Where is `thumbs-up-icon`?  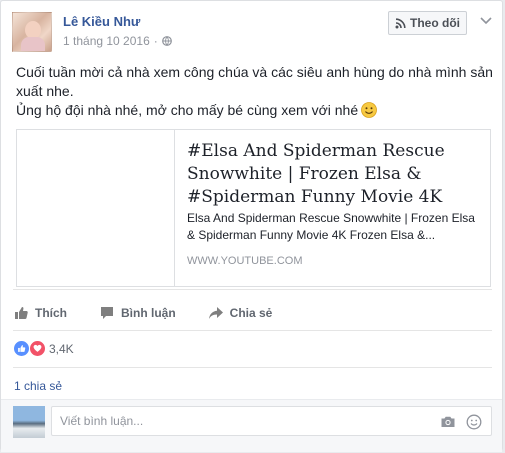
thumbs-up-icon is located at coordinates (21, 313).